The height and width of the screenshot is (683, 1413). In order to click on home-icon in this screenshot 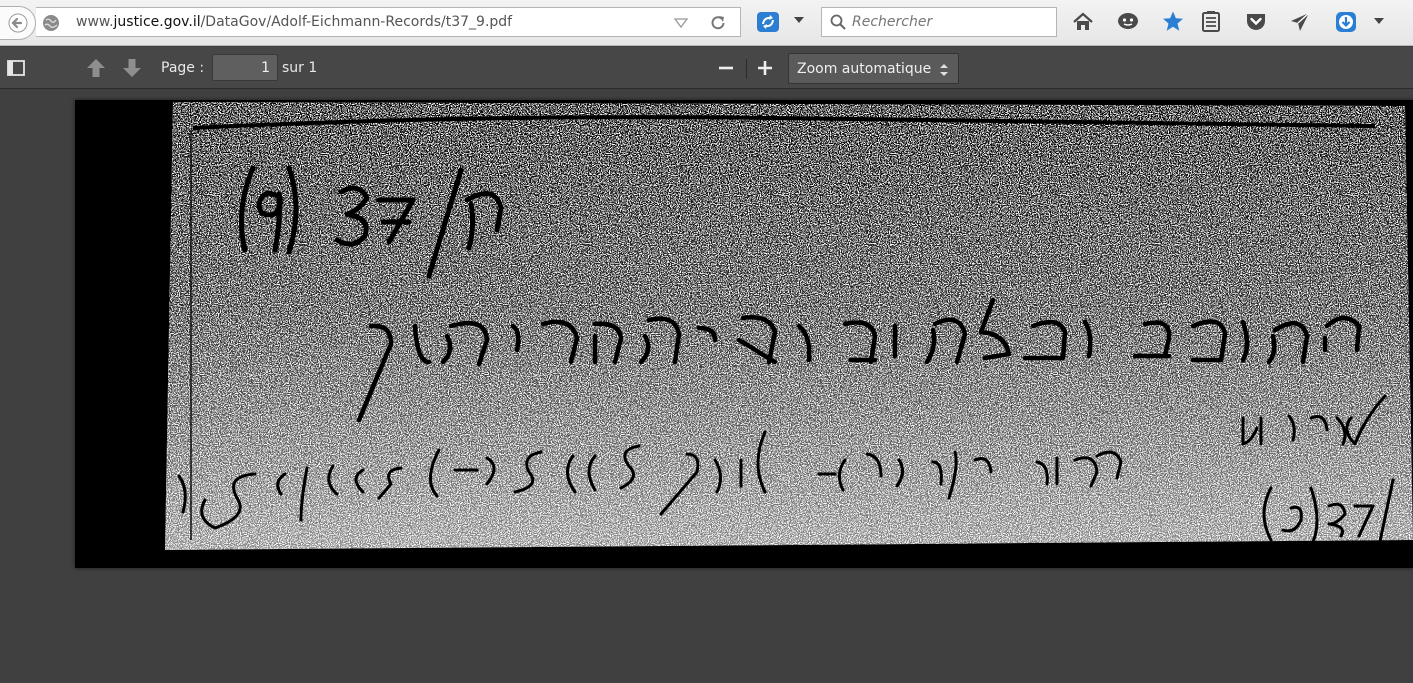, I will do `click(1083, 22)`.